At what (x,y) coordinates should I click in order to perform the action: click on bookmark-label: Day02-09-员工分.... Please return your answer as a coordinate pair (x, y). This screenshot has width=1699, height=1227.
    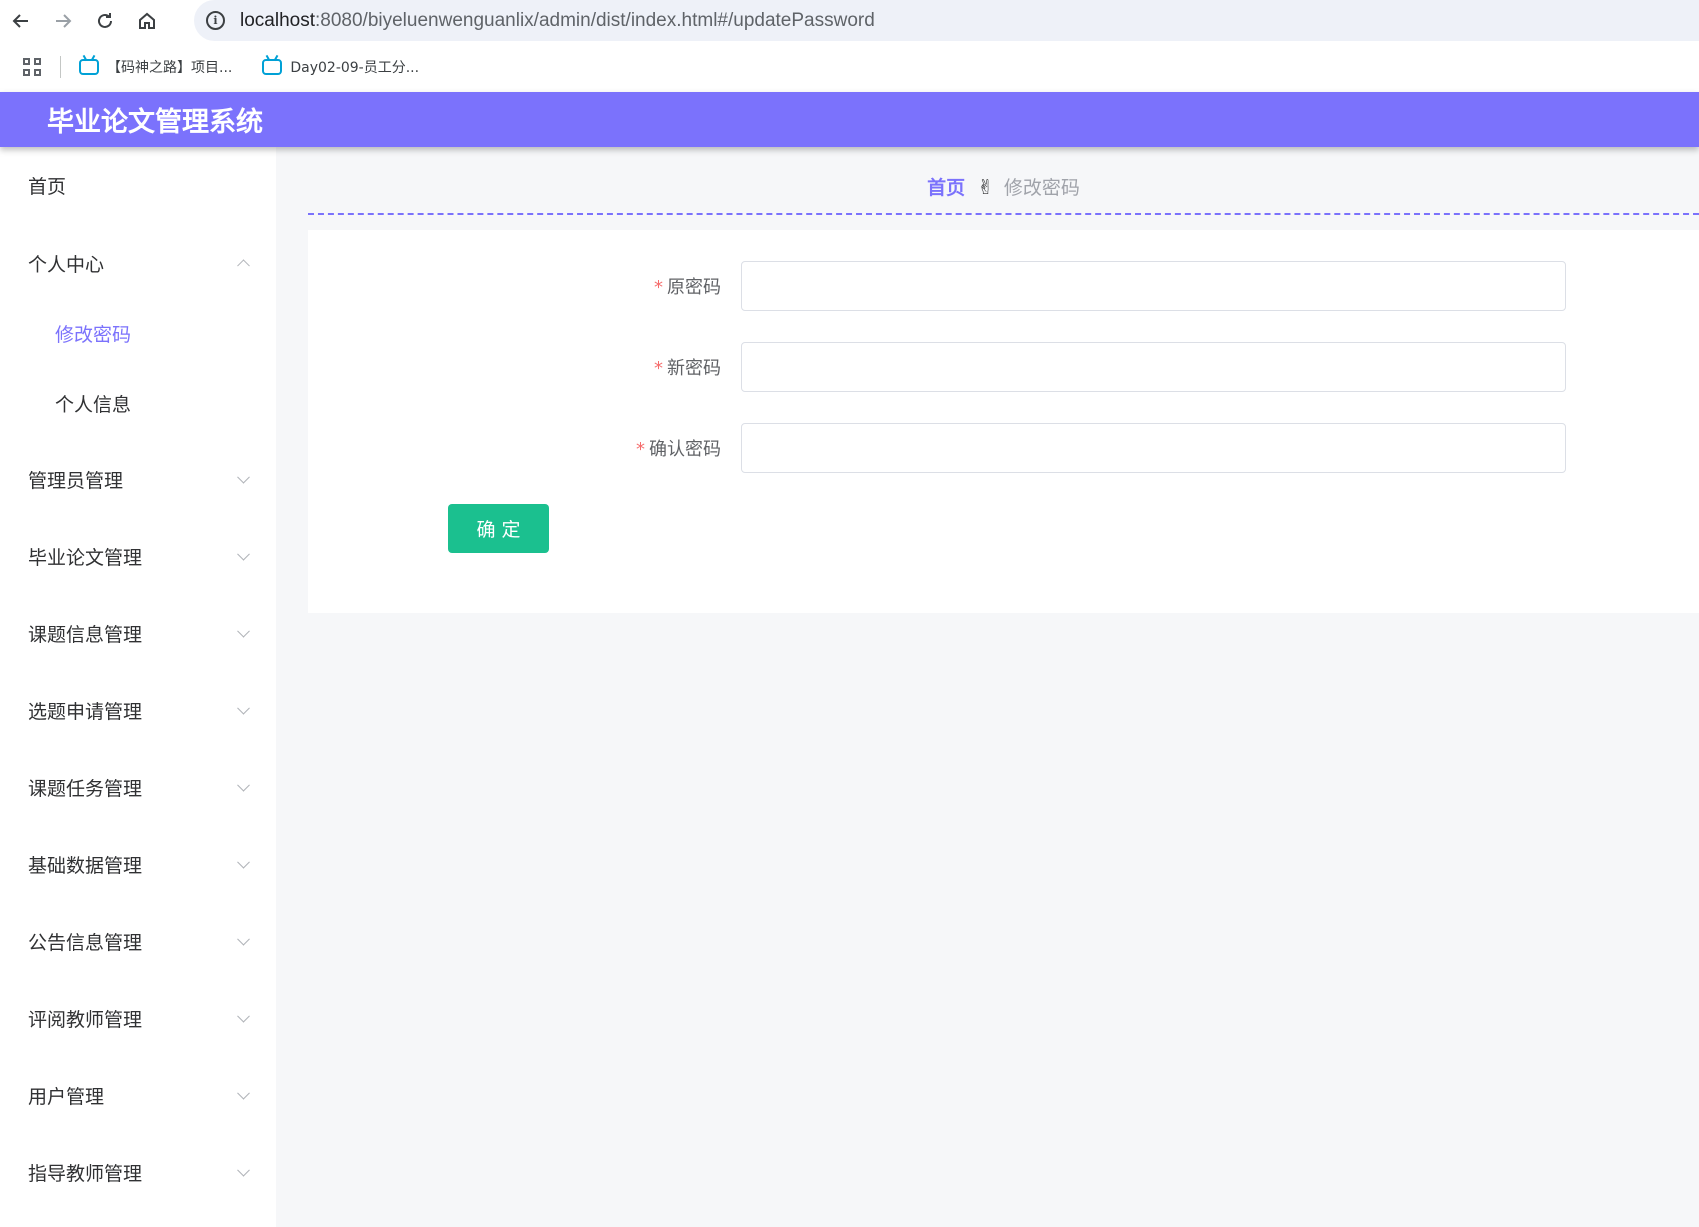
    Looking at the image, I should click on (355, 68).